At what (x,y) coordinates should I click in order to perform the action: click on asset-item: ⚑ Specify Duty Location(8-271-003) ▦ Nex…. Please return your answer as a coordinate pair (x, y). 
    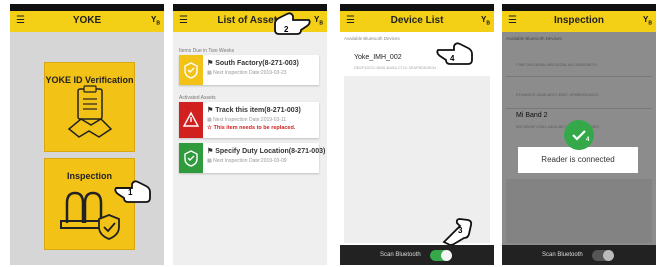
    Looking at the image, I should click on (252, 158).